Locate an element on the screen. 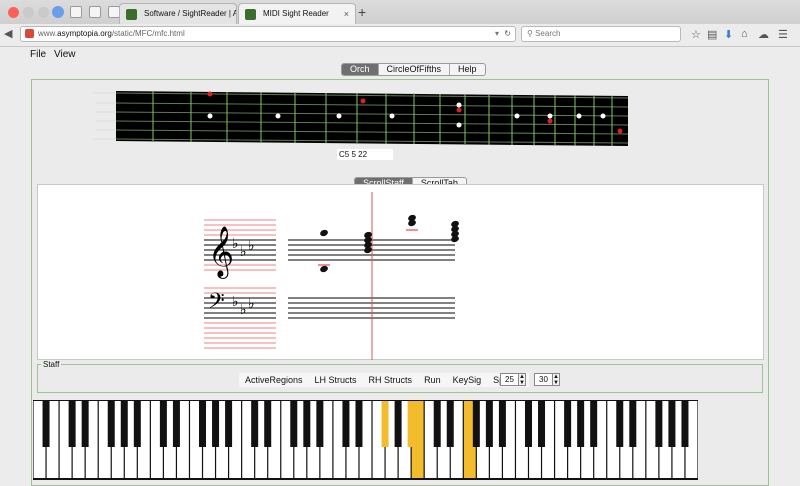 This screenshot has width=800, height=486. rh-structs-button: RH Structs is located at coordinates (391, 380).